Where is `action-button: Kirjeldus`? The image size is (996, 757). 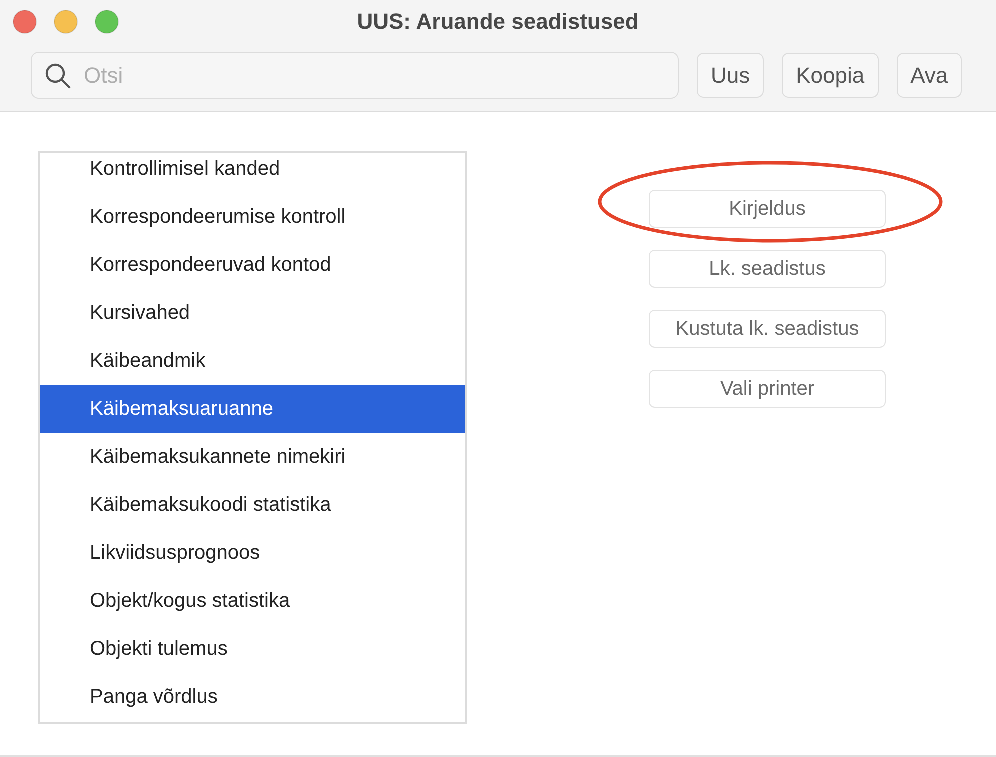
action-button: Kirjeldus is located at coordinates (767, 209).